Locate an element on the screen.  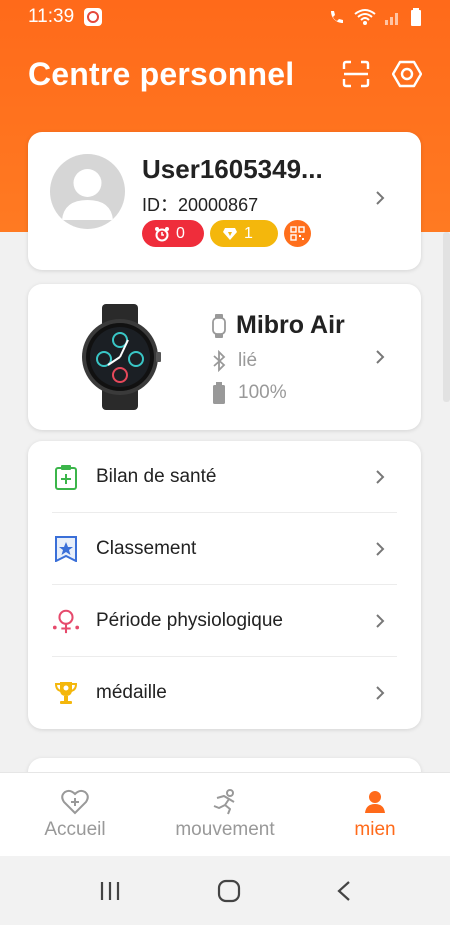
device-battery-row: 100% is located at coordinates (249, 393).